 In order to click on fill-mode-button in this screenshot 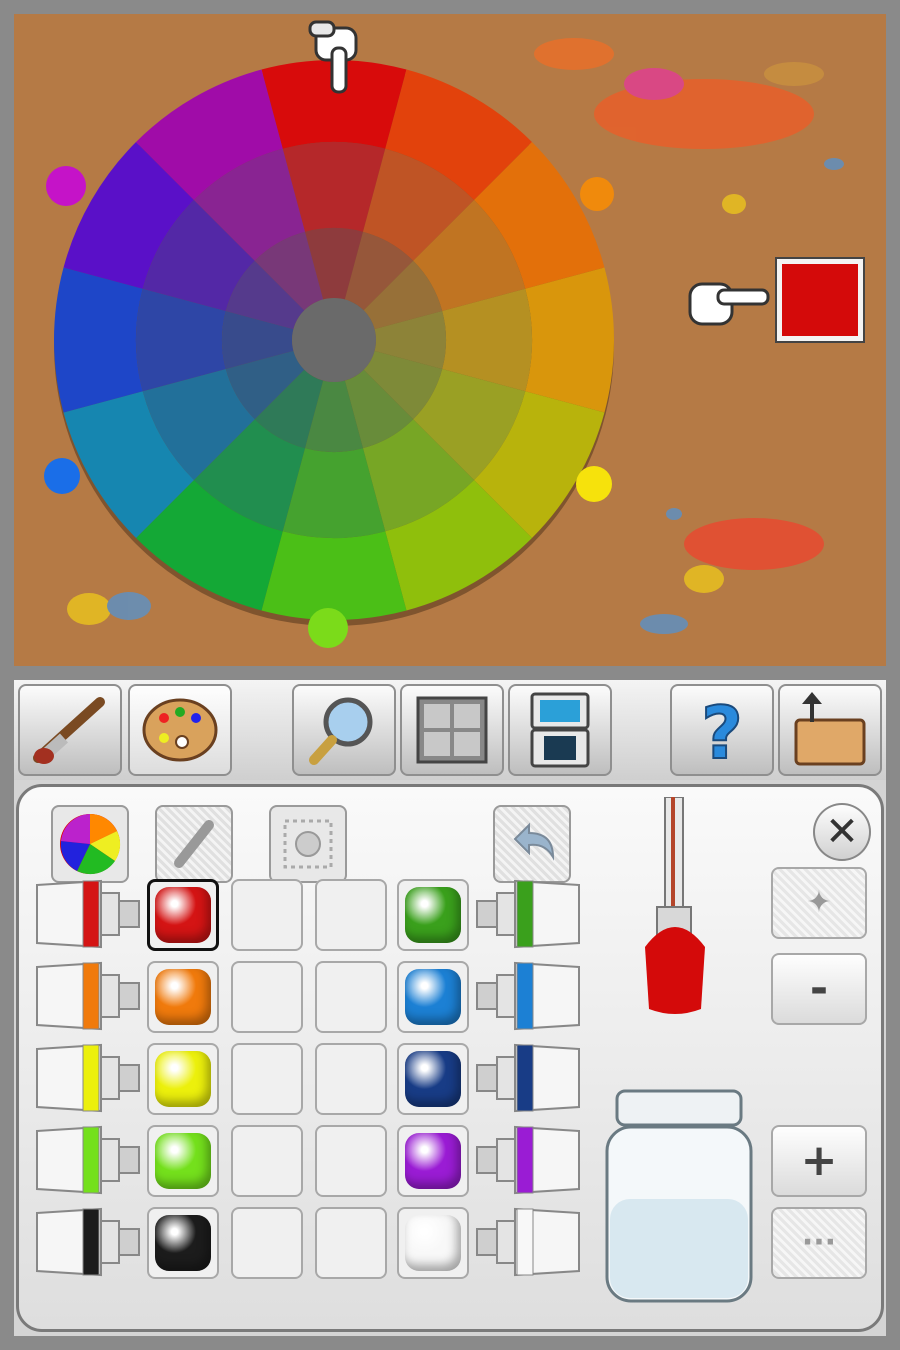, I will do `click(308, 844)`.